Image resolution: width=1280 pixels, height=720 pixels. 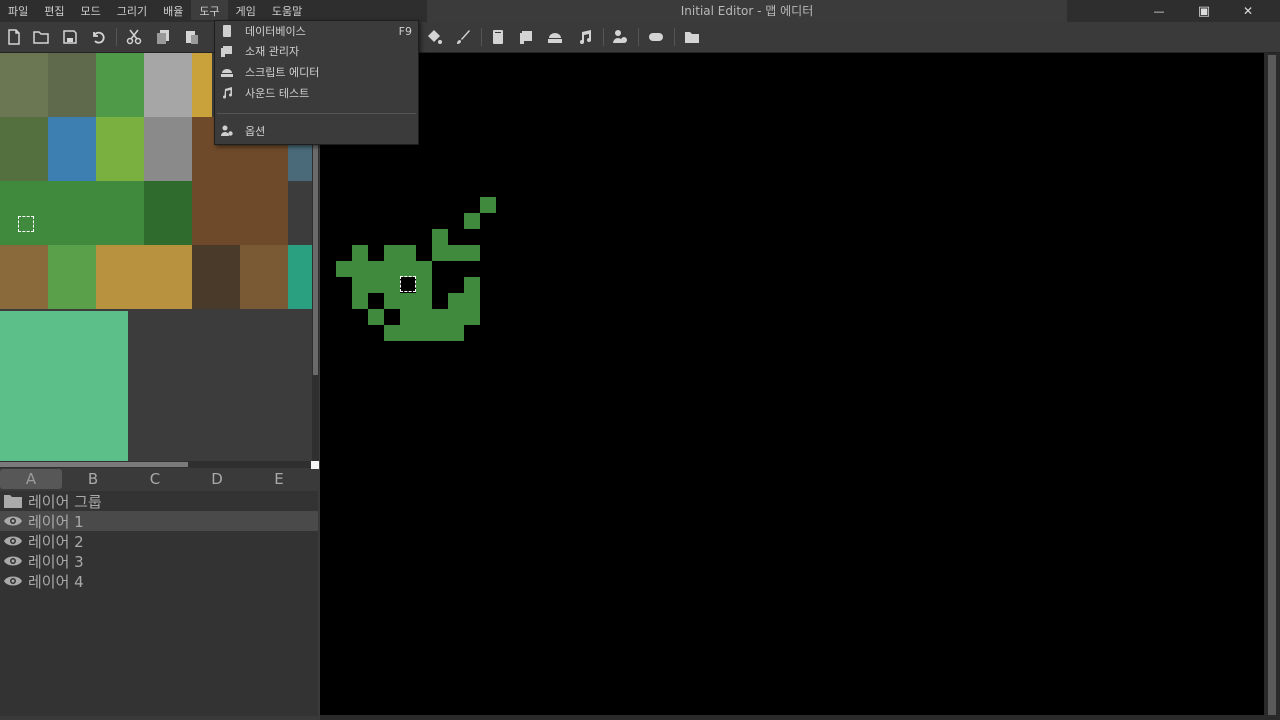 What do you see at coordinates (316, 51) in the screenshot?
I see `menu-item-asset-manager: 소재 관리자` at bounding box center [316, 51].